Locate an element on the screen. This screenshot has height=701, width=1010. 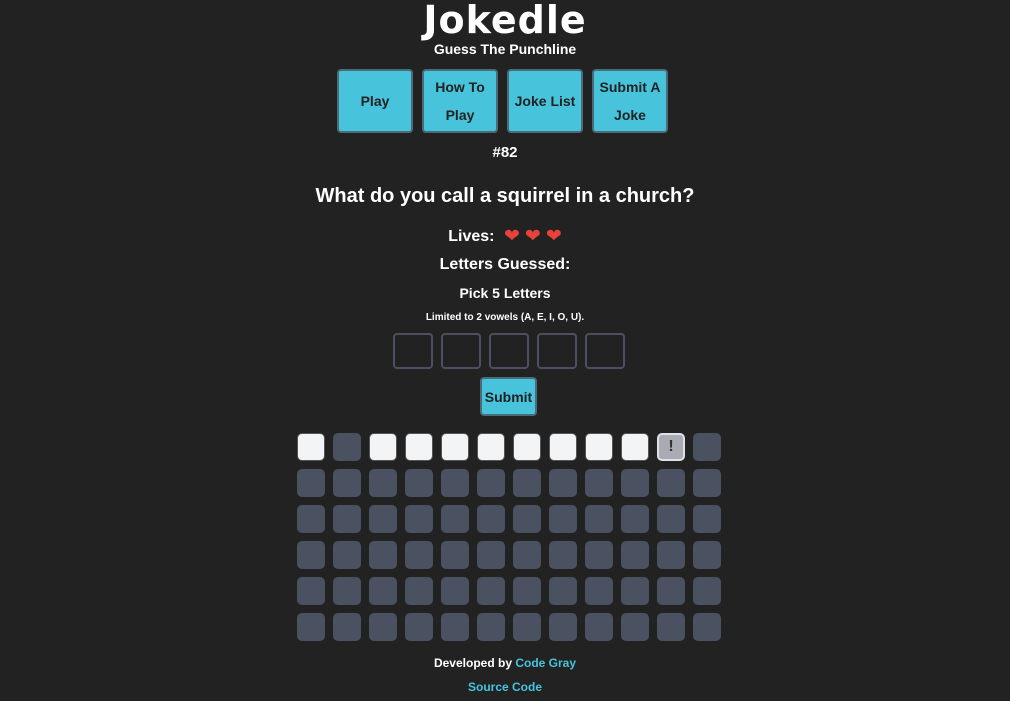
submit-joke-button: Submit A Joke is located at coordinates (630, 101).